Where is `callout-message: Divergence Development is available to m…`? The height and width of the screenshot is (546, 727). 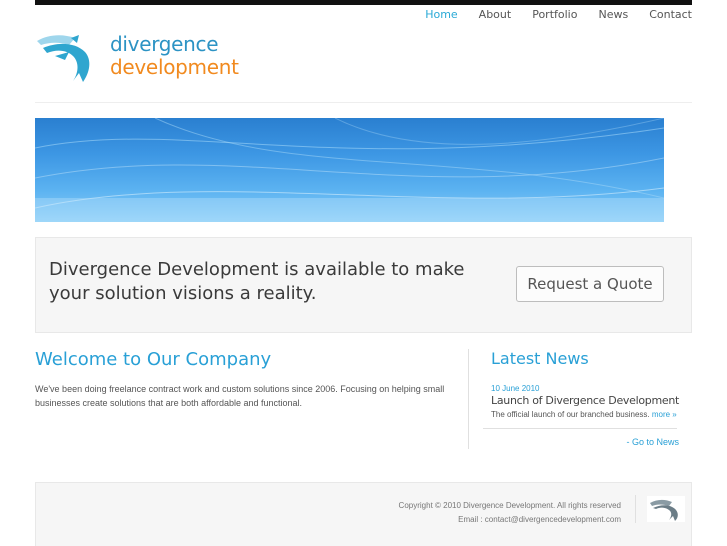 callout-message: Divergence Development is available to m… is located at coordinates (257, 281).